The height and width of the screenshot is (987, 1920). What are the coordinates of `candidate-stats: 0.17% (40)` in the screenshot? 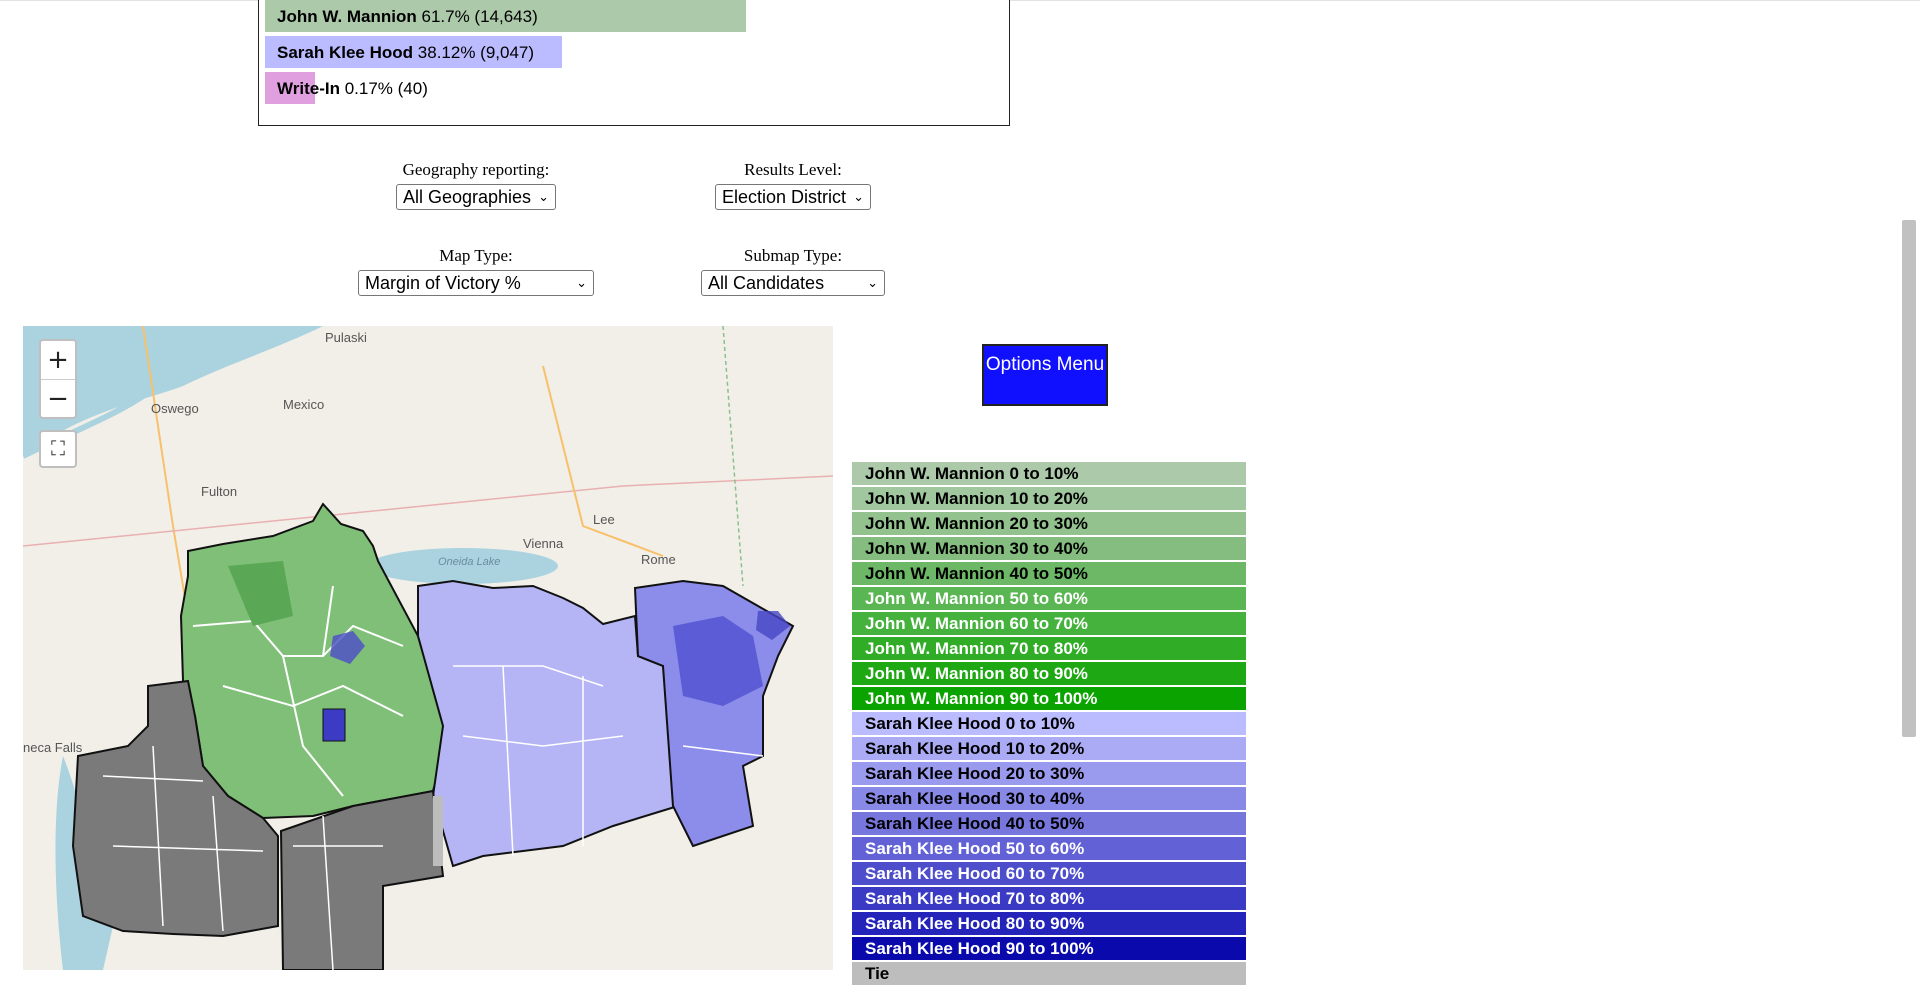 It's located at (386, 88).